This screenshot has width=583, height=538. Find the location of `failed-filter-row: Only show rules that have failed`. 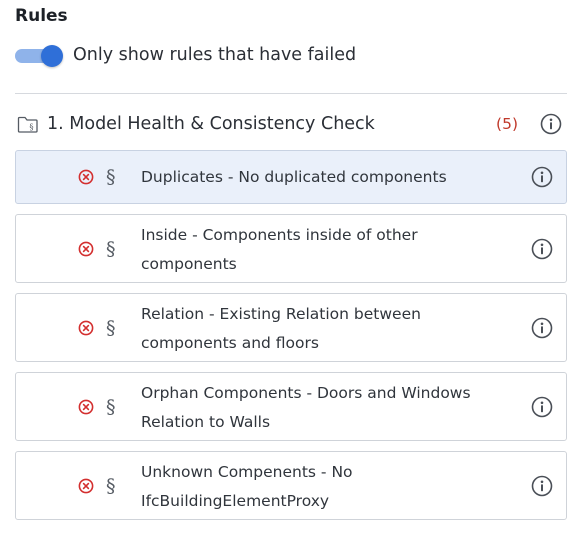

failed-filter-row: Only show rules that have failed is located at coordinates (185, 55).